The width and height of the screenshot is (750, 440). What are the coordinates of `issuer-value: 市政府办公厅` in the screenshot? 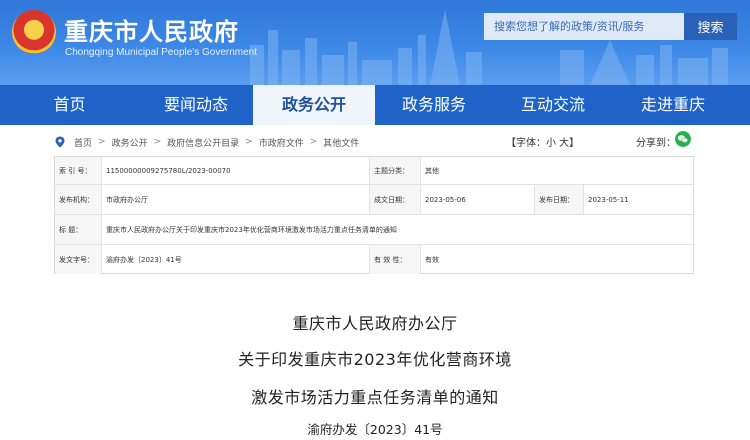 It's located at (127, 199).